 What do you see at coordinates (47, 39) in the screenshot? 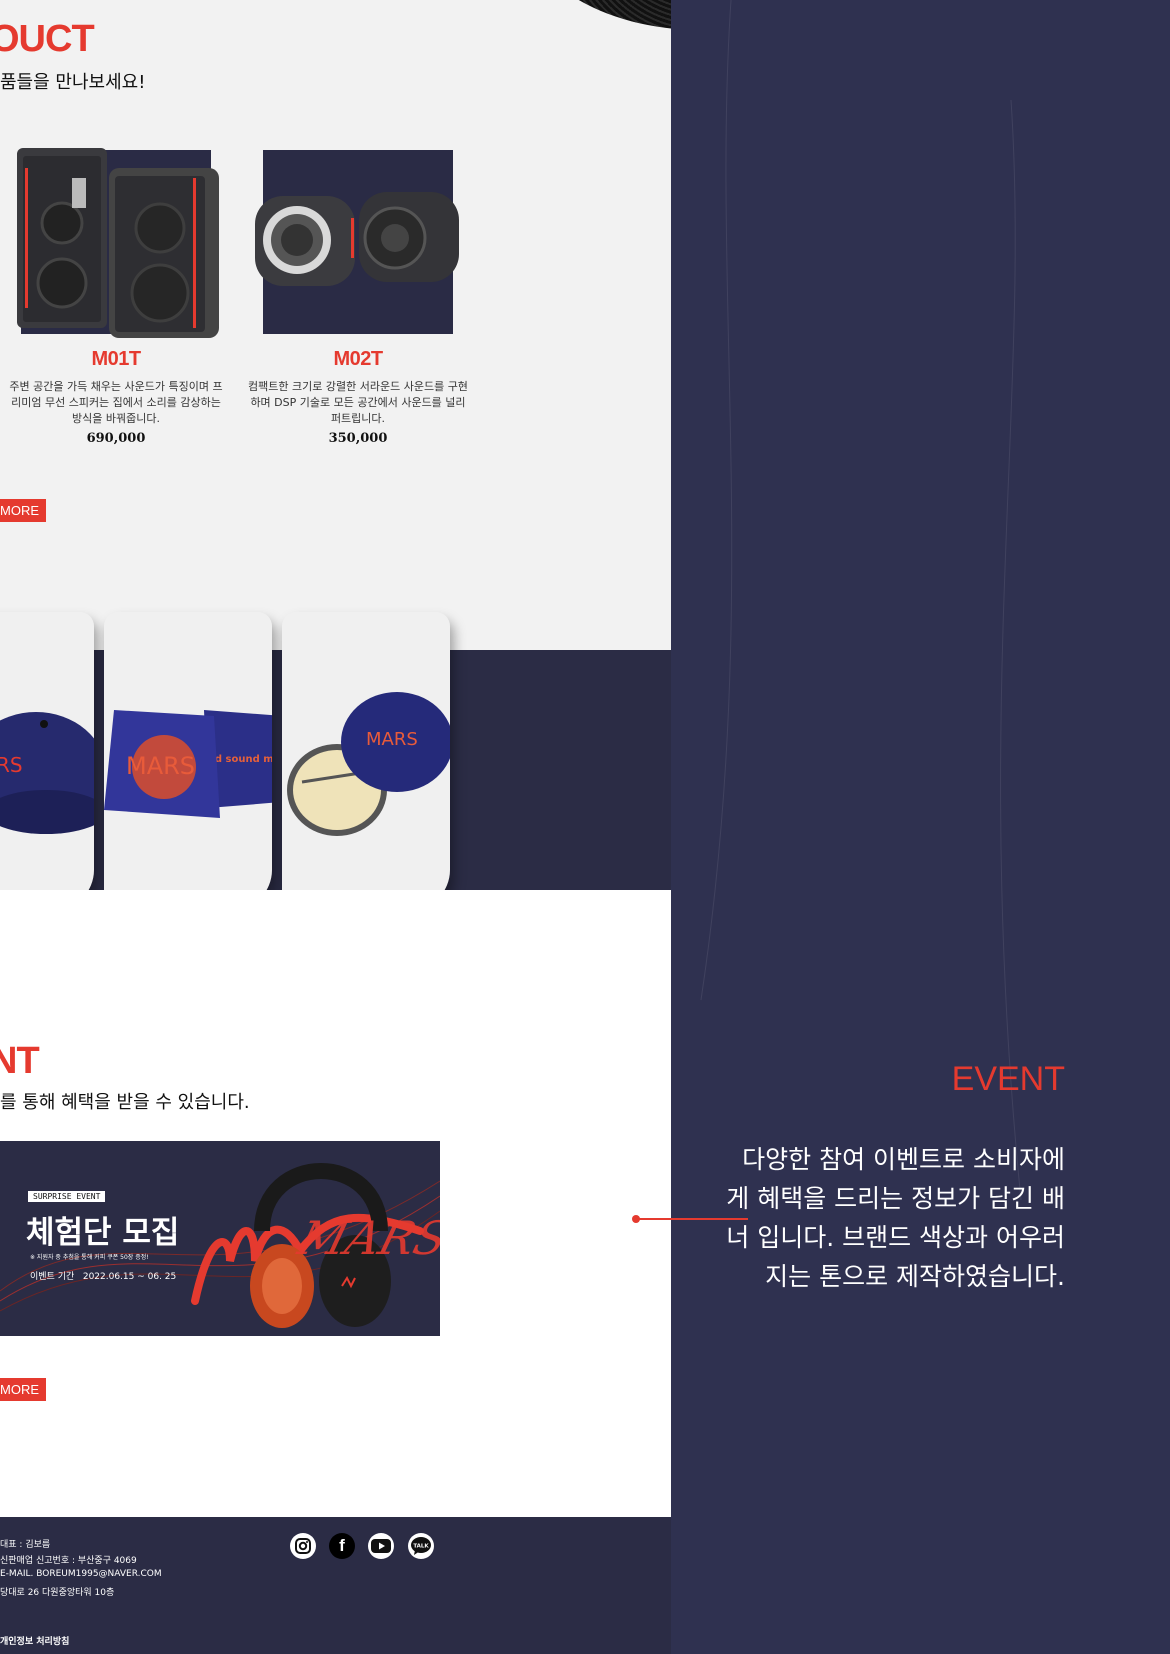
I see `product-section-title: OUCT` at bounding box center [47, 39].